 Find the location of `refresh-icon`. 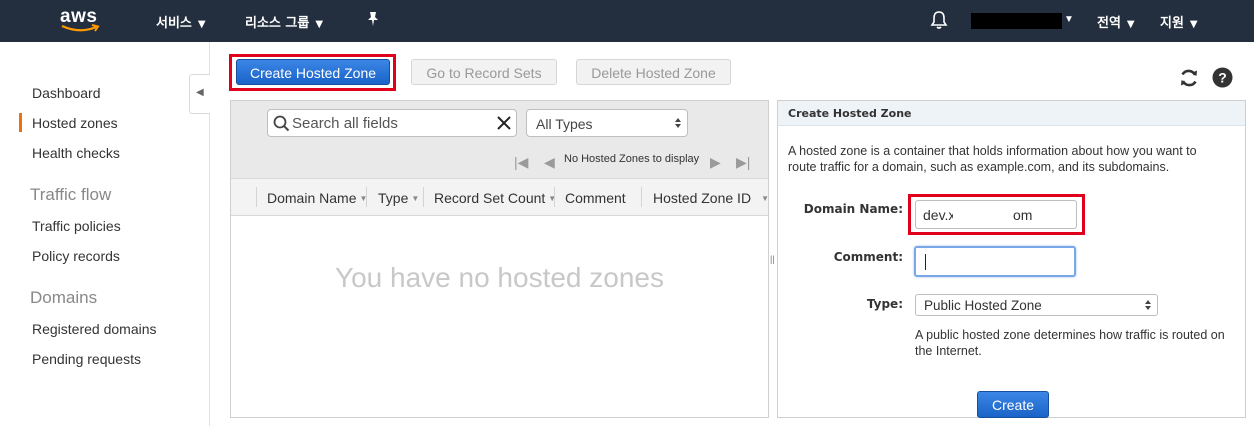

refresh-icon is located at coordinates (1189, 80).